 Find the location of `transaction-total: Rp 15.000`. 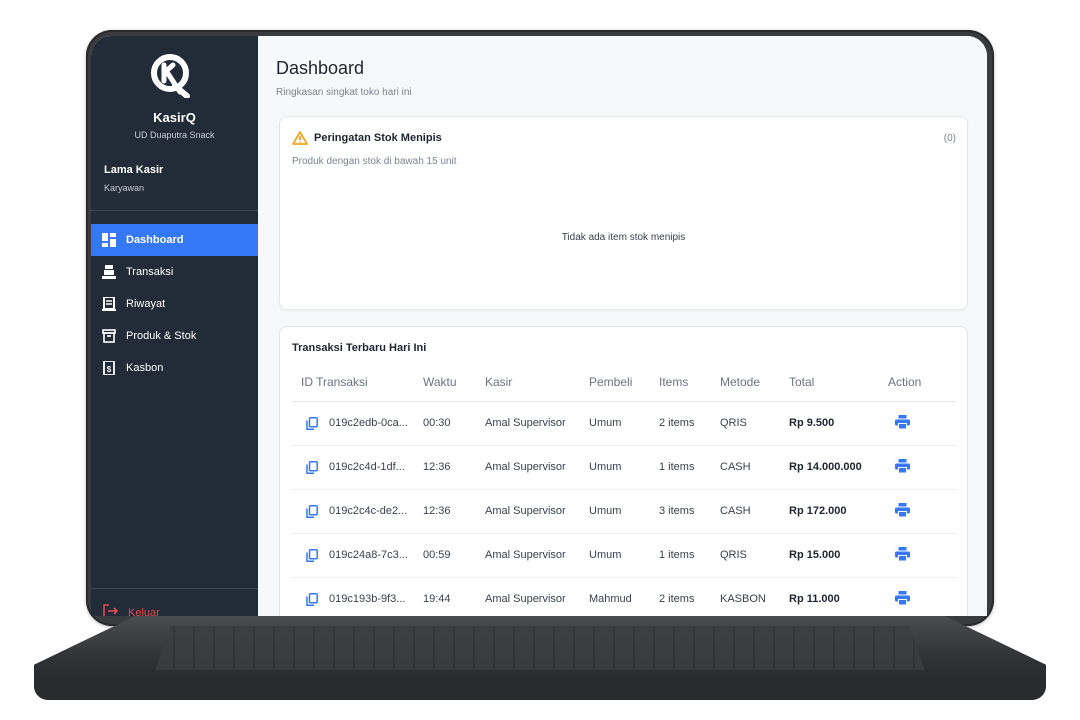

transaction-total: Rp 15.000 is located at coordinates (838, 555).